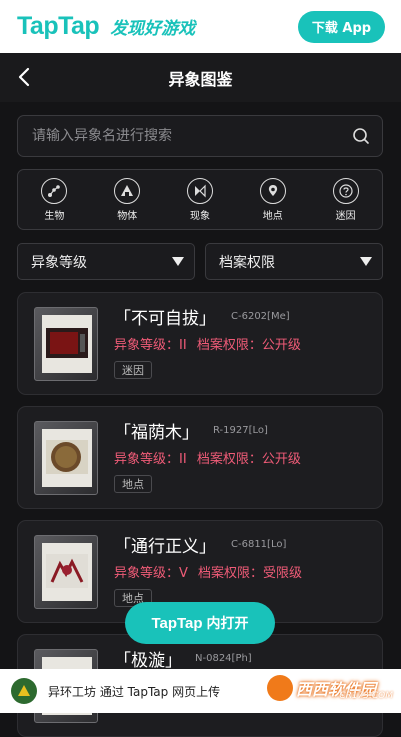 The image size is (401, 737). Describe the element at coordinates (294, 261) in the screenshot. I see `access-filter-dropdown: 档案权限` at that location.